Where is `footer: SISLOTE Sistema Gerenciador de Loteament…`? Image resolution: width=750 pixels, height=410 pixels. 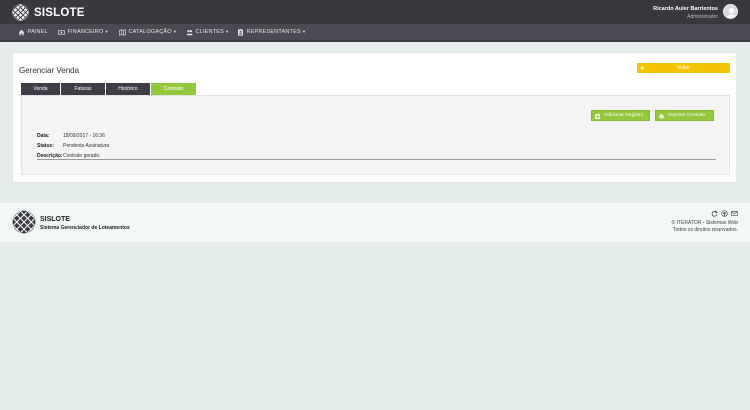 footer: SISLOTE Sistema Gerenciador de Loteament… is located at coordinates (375, 222).